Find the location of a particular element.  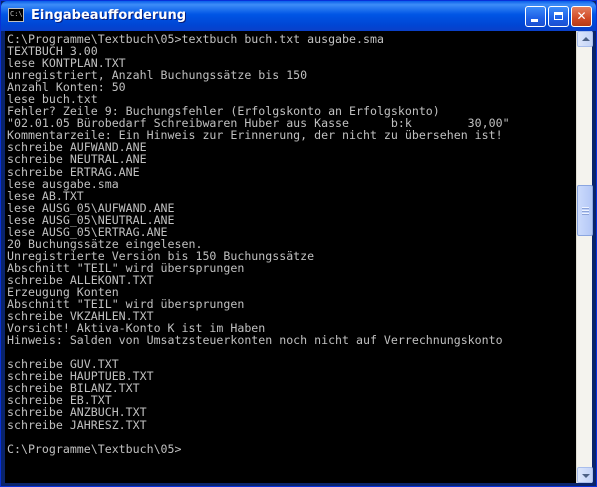

scroll-thumb is located at coordinates (585, 210).